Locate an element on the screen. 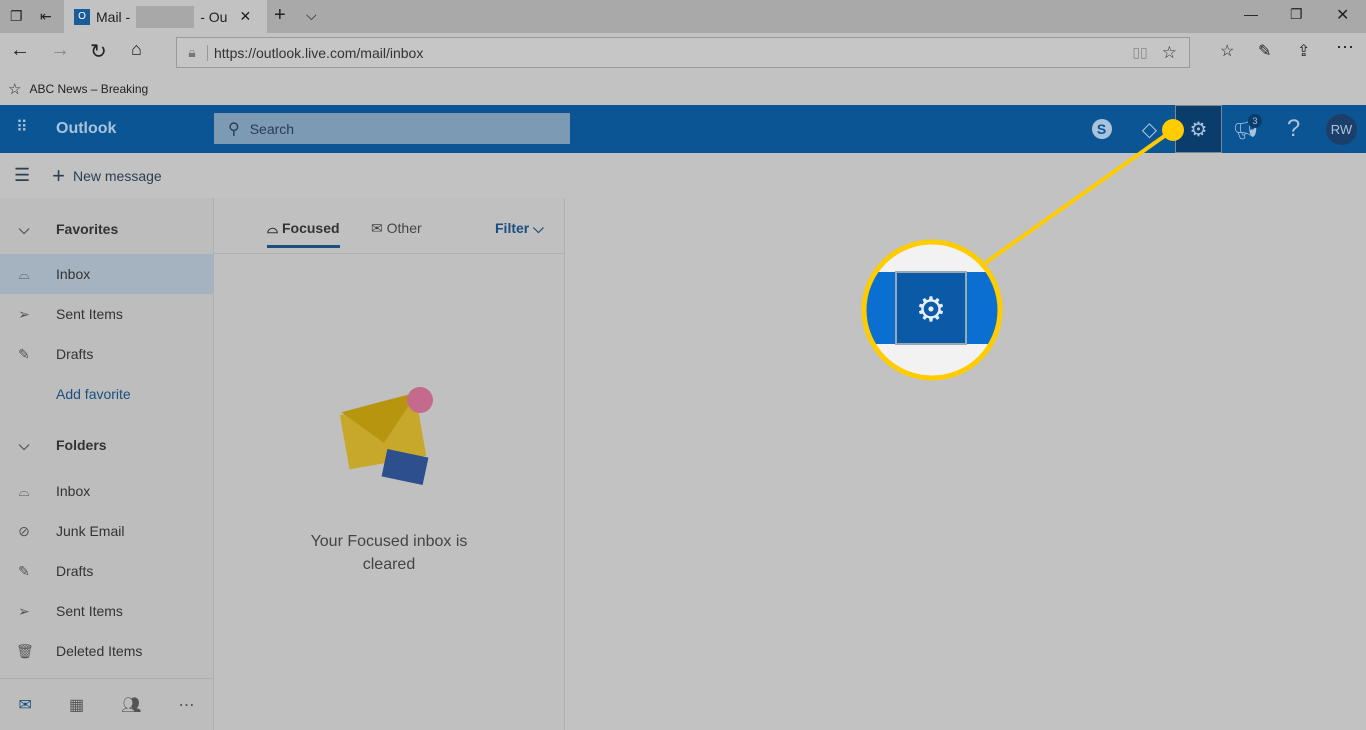 Image resolution: width=1366 pixels, height=730 pixels. people-icon: 👥︎ is located at coordinates (131, 705).